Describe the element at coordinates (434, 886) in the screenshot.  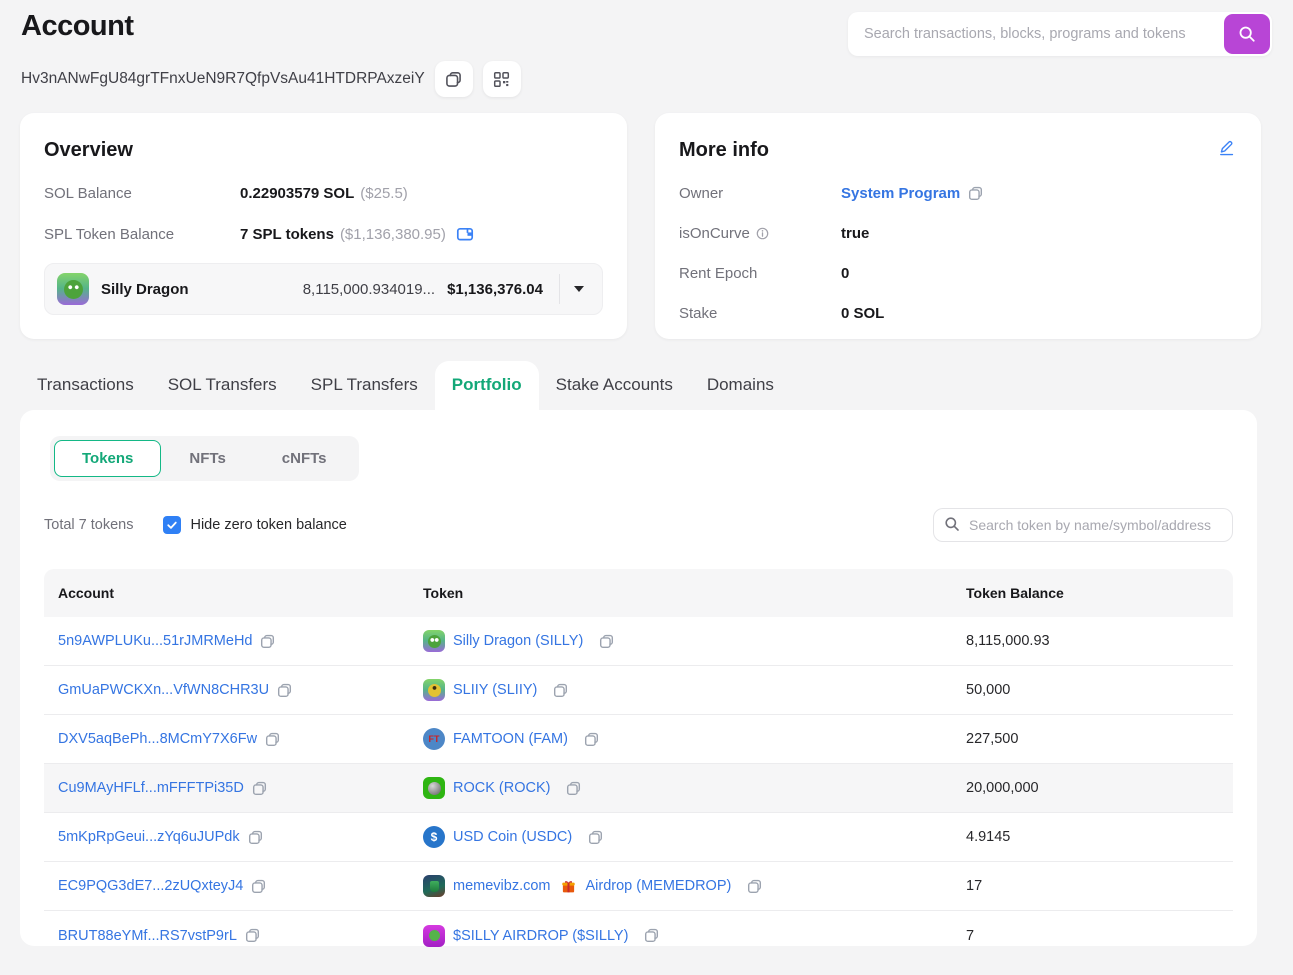
I see `memedrop-token-icon` at that location.